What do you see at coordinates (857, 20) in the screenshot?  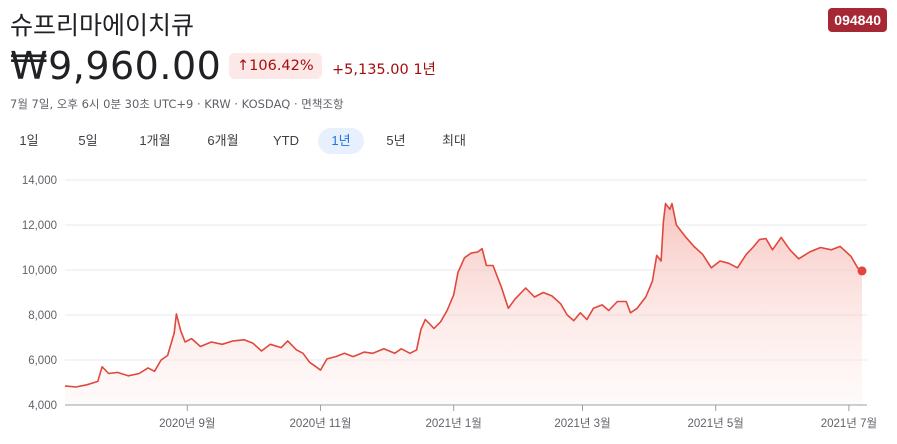 I see `ticker-badge: 094840` at bounding box center [857, 20].